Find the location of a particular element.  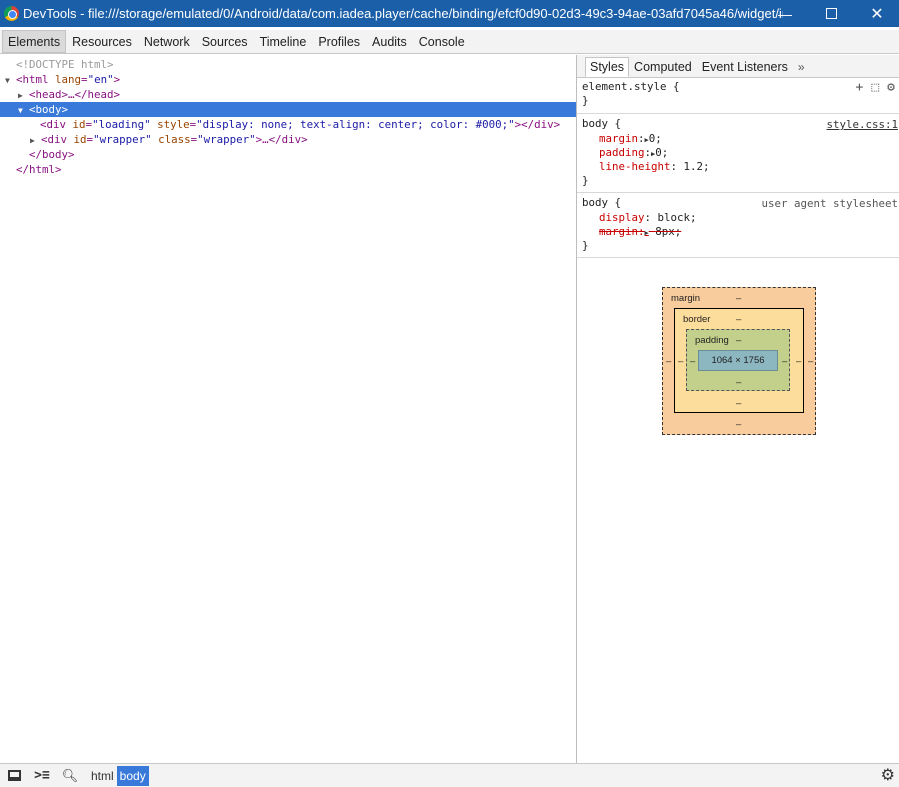

head-tag: <head>…</head> is located at coordinates (75, 94).